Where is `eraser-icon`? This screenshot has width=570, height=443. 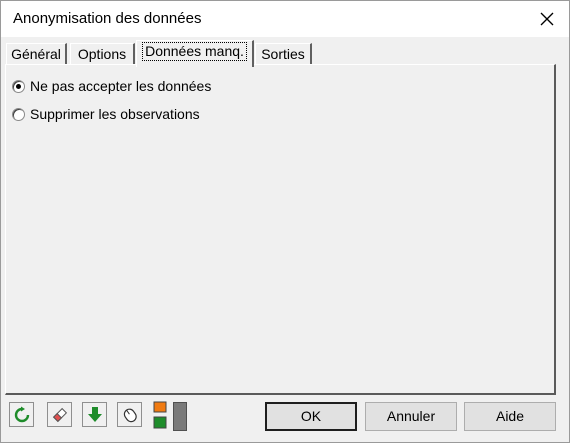
eraser-icon is located at coordinates (59, 414).